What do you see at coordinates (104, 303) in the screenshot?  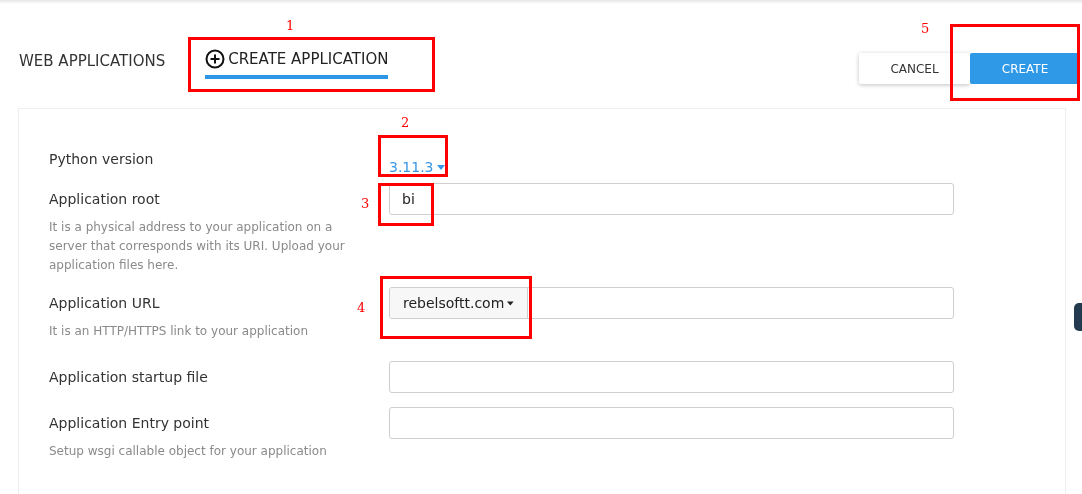 I see `field-label: Application URL` at bounding box center [104, 303].